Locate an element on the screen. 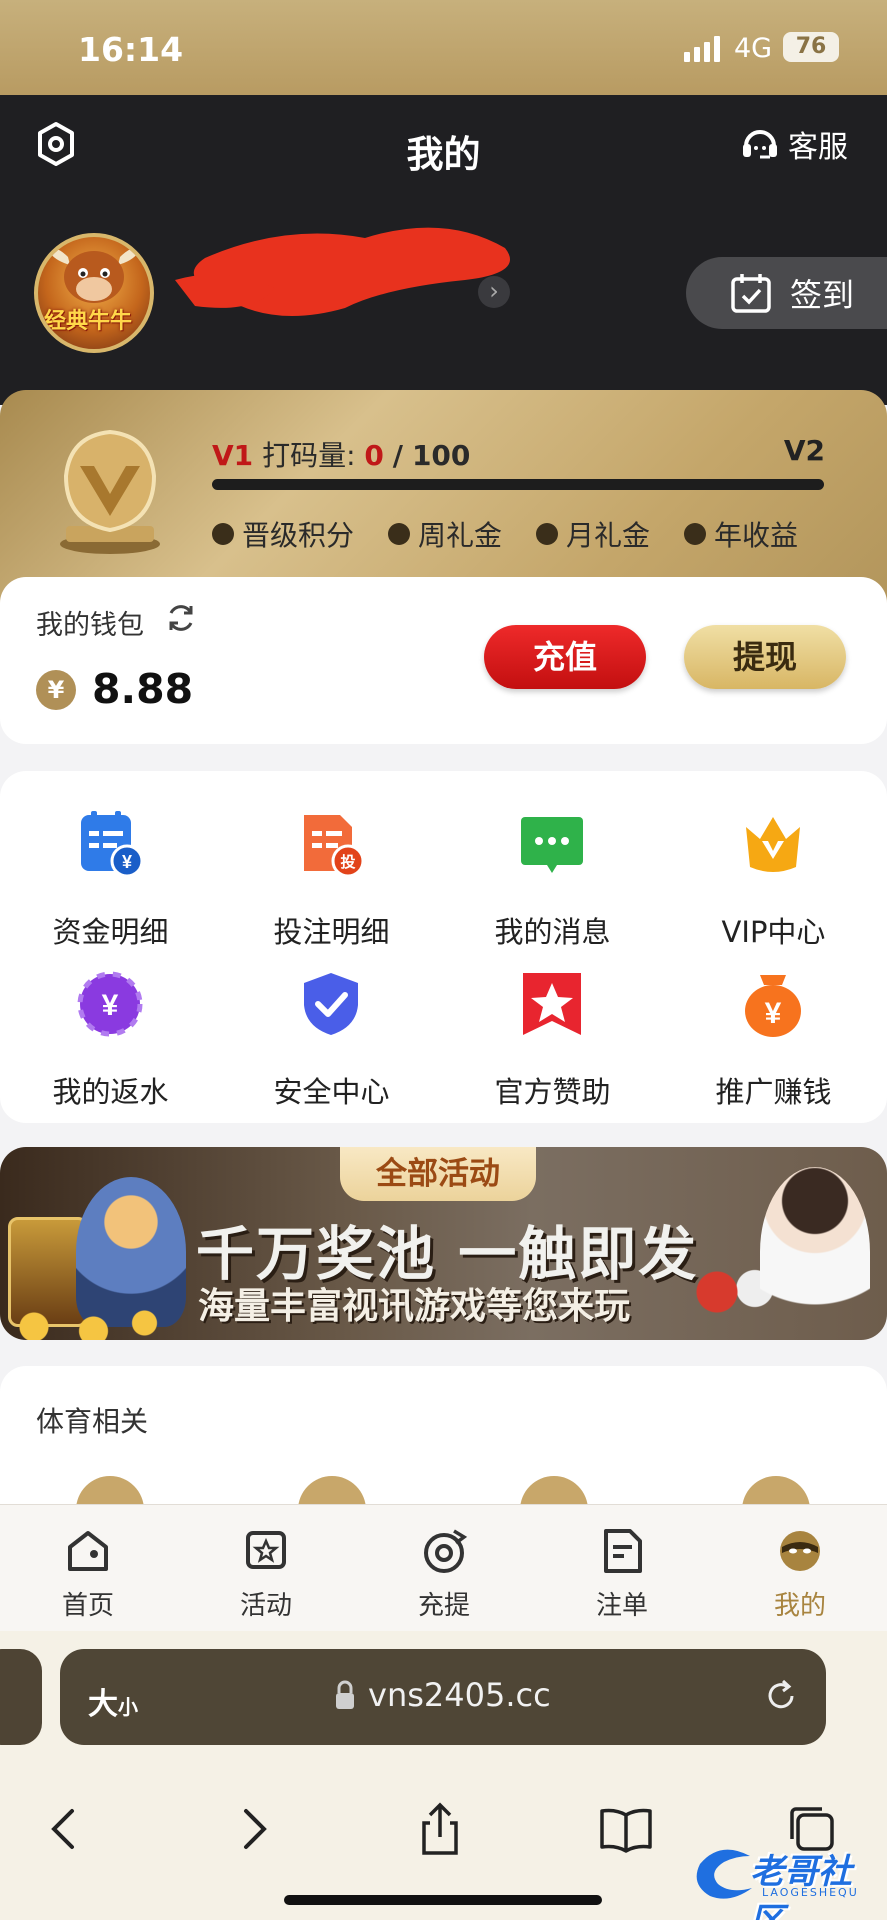 The width and height of the screenshot is (887, 1920). site-watermark-logo: 老哥社区 LAOGESHEQU is located at coordinates (785, 1880).